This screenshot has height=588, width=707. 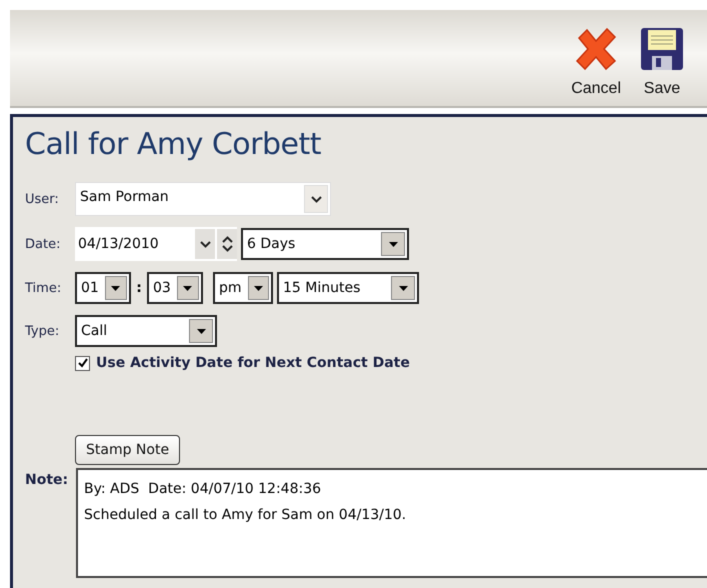 I want to click on minute-select: 03, so click(x=175, y=288).